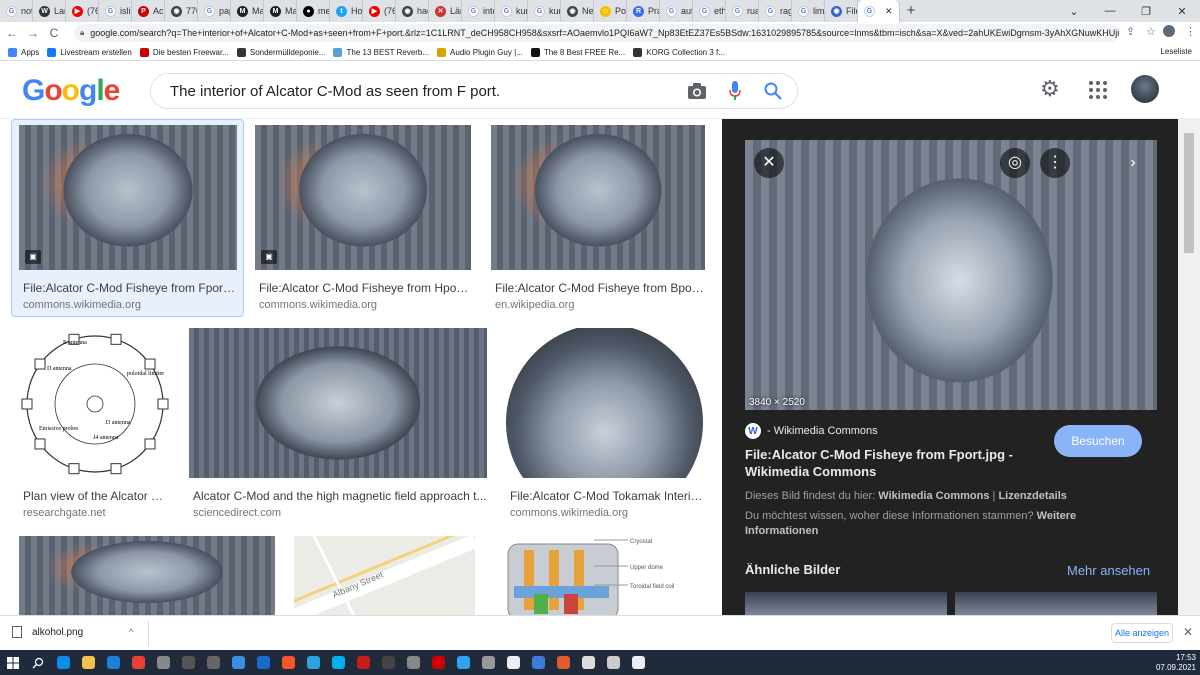  What do you see at coordinates (846, 603) in the screenshot?
I see `similar-thumb` at bounding box center [846, 603].